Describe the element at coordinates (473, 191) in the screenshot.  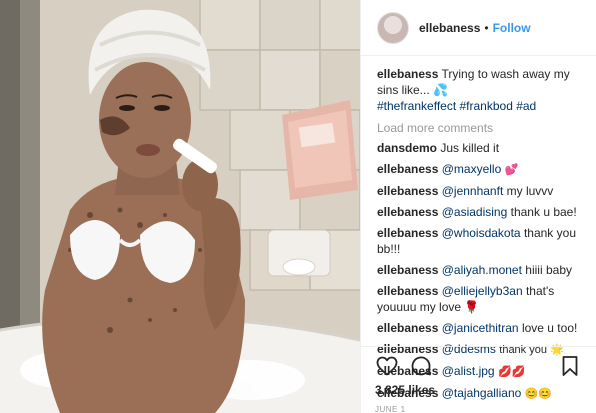
I see `comment-mention: @jennhanft` at that location.